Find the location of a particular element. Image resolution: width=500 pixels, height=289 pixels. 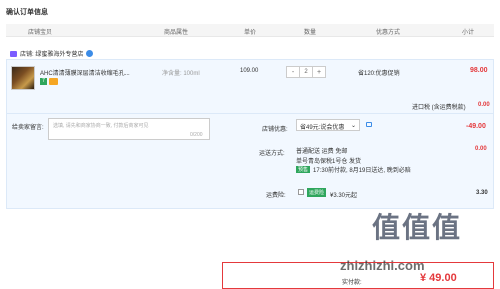

shop-row: 店铺: 绿蜜雅海外专营店 is located at coordinates (52, 53).